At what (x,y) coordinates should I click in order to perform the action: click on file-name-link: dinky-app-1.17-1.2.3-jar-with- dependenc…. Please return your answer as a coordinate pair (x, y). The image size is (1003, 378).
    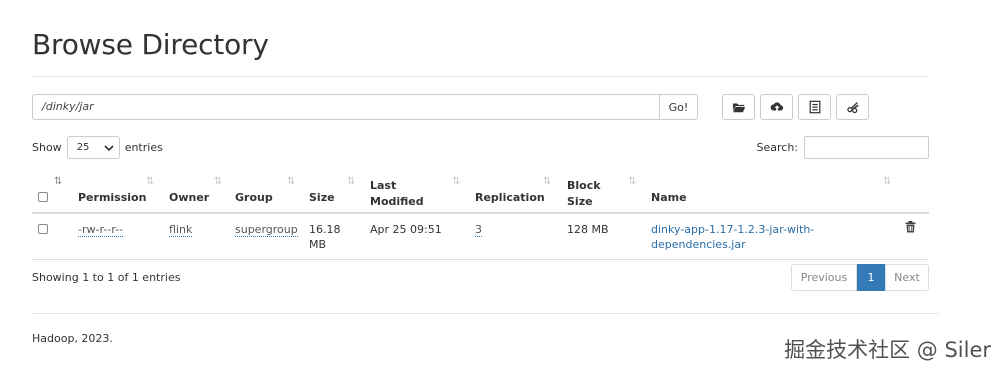
    Looking at the image, I should click on (732, 237).